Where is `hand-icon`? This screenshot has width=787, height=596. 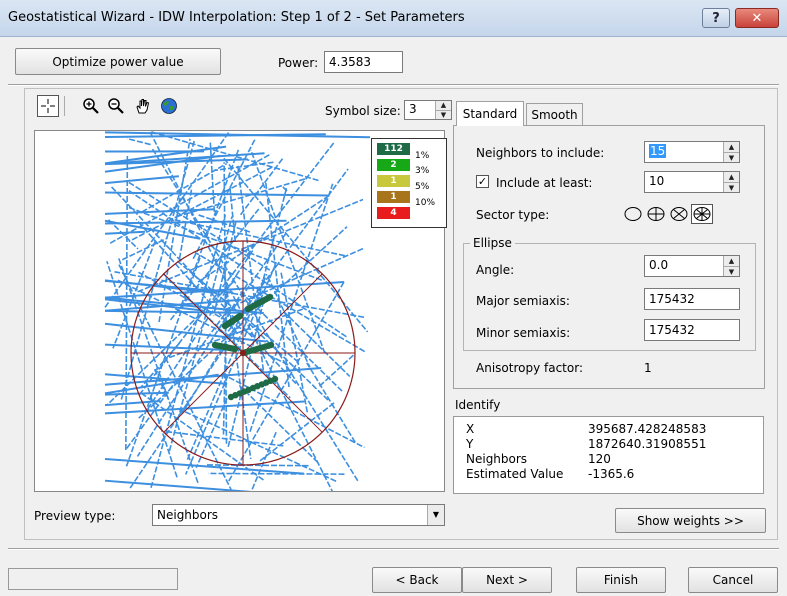
hand-icon is located at coordinates (143, 106).